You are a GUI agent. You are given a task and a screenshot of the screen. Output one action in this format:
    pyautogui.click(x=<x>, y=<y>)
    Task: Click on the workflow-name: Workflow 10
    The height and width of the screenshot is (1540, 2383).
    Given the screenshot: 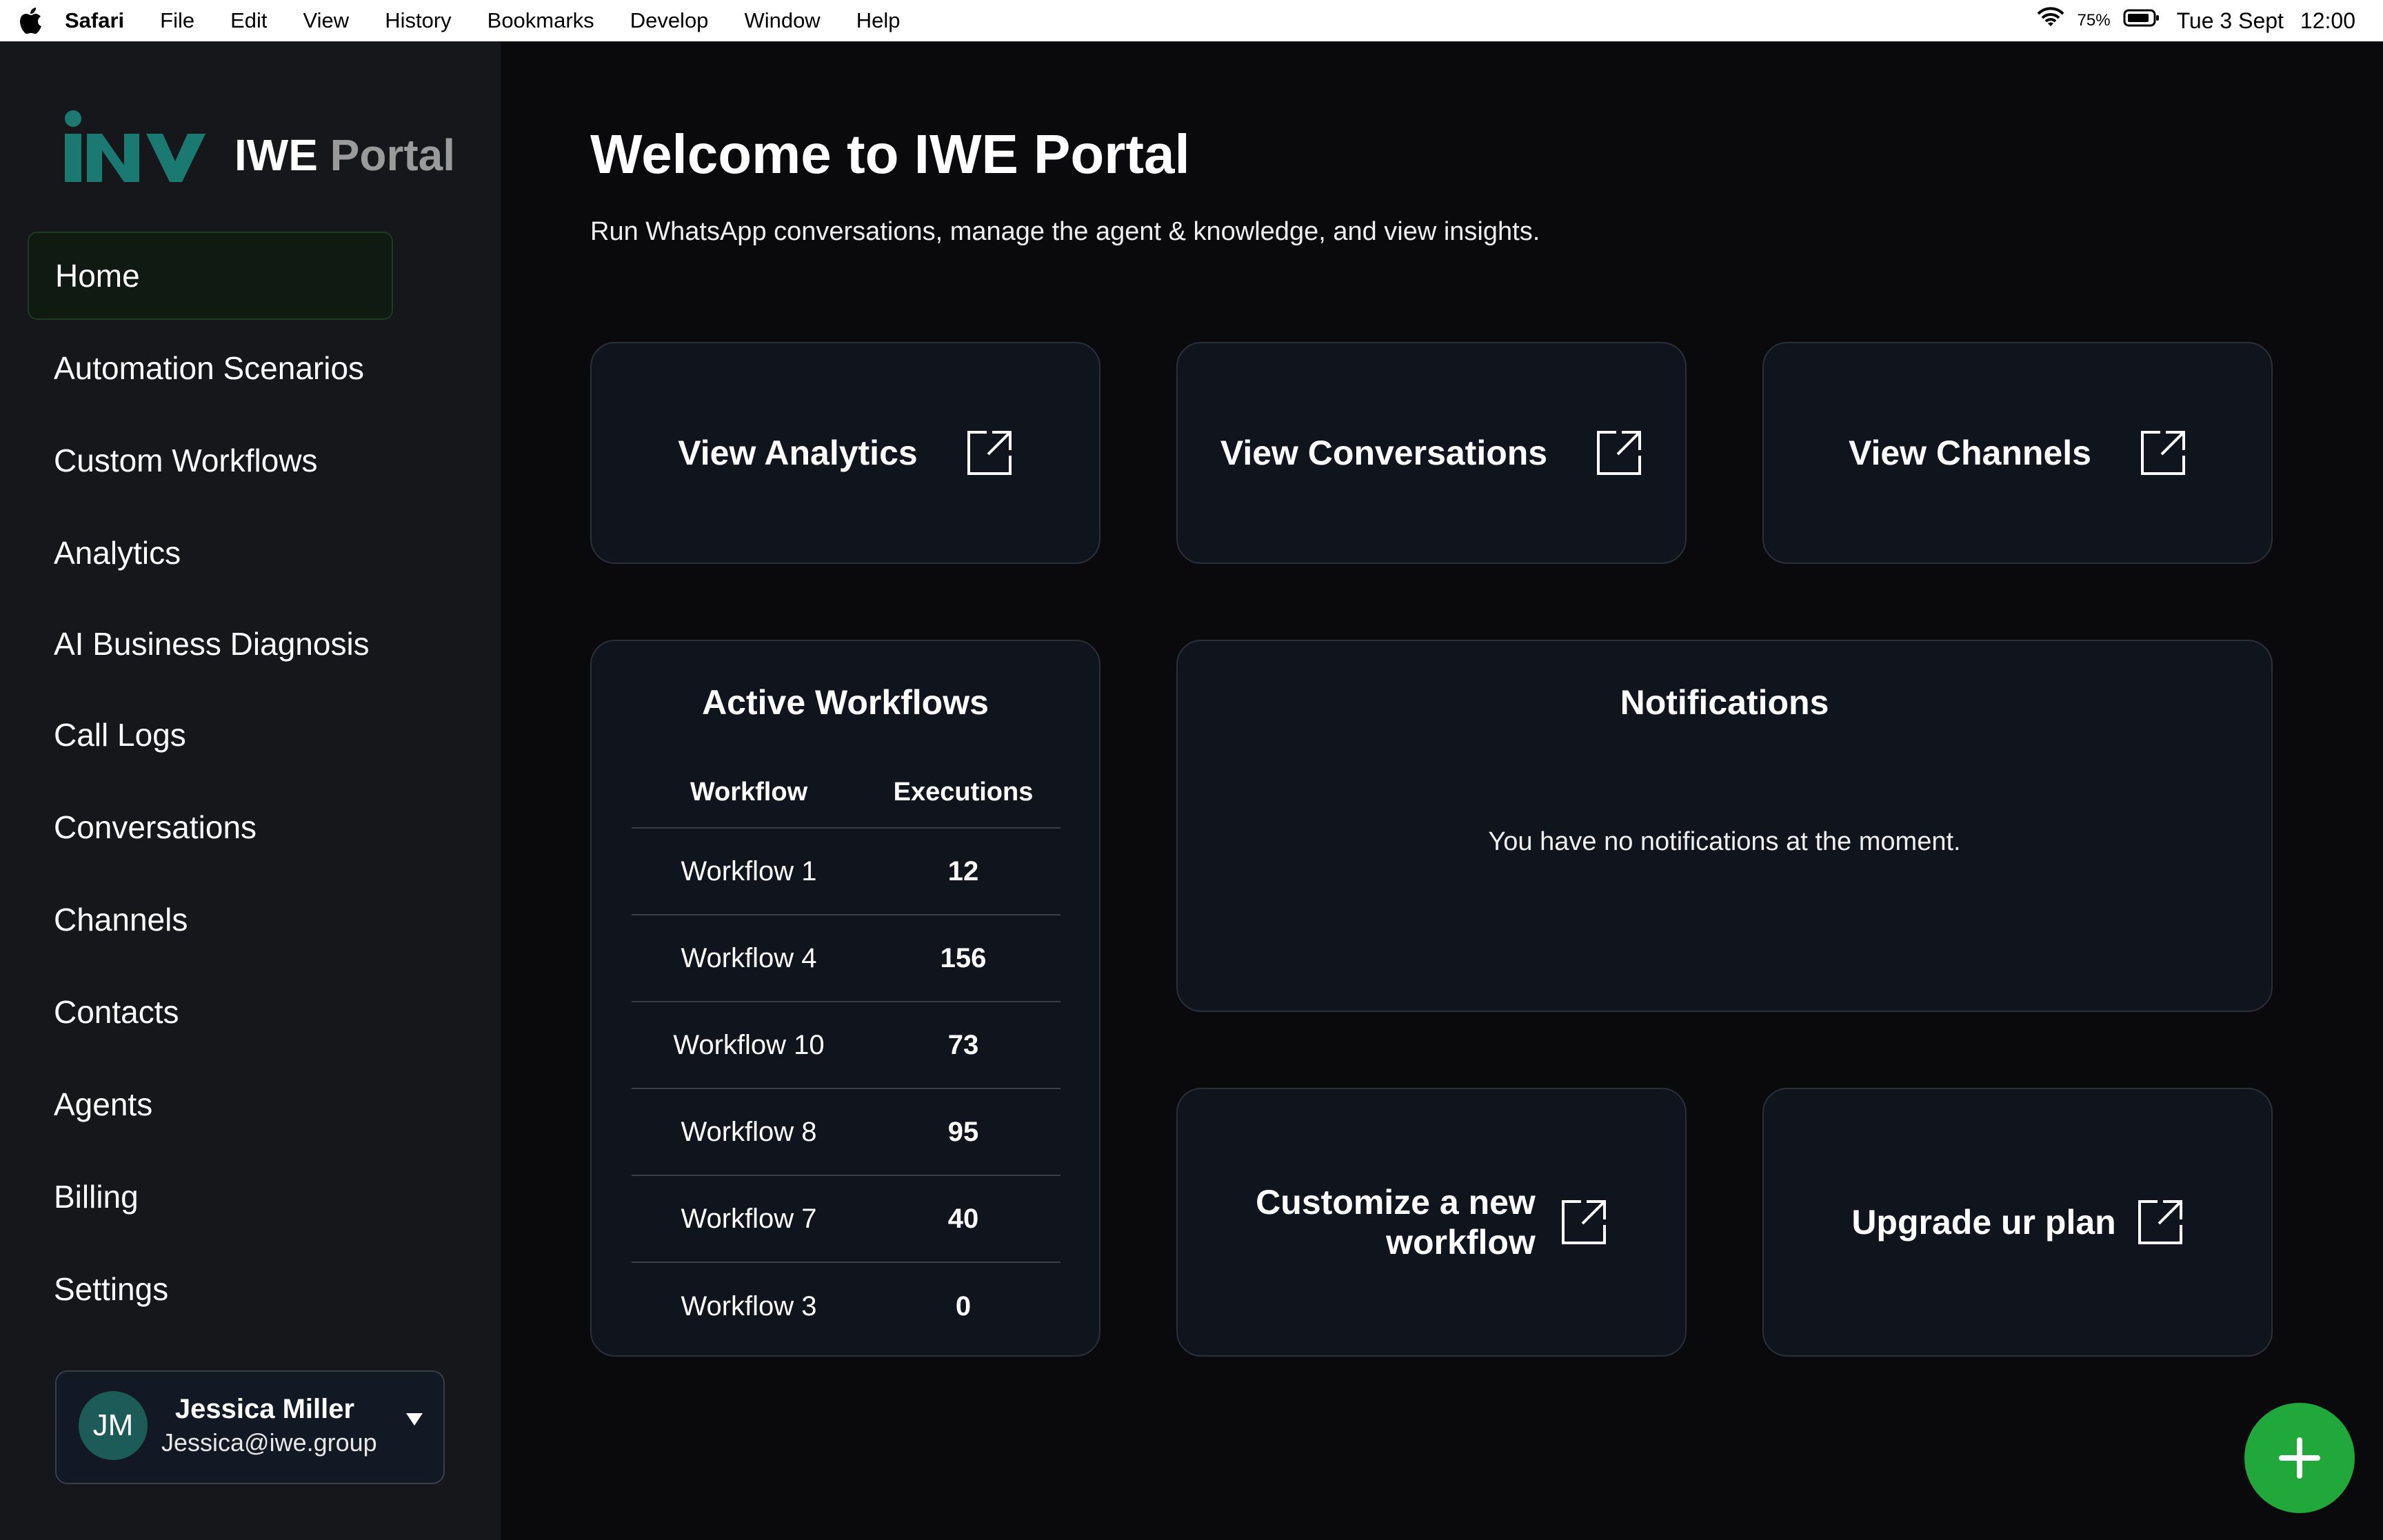 What is the action you would take?
    pyautogui.click(x=749, y=1045)
    